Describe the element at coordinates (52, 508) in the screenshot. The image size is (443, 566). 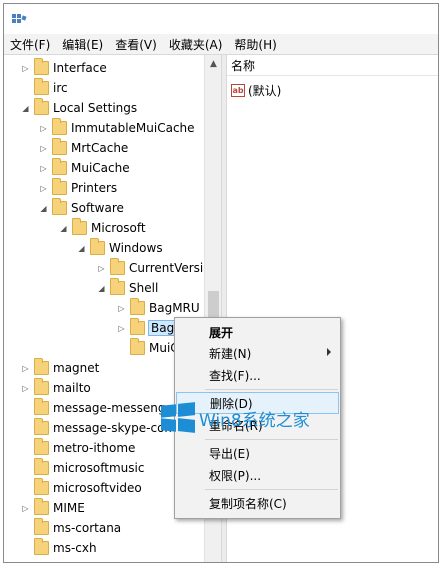
I see `tree-item: ▷ MIME` at that location.